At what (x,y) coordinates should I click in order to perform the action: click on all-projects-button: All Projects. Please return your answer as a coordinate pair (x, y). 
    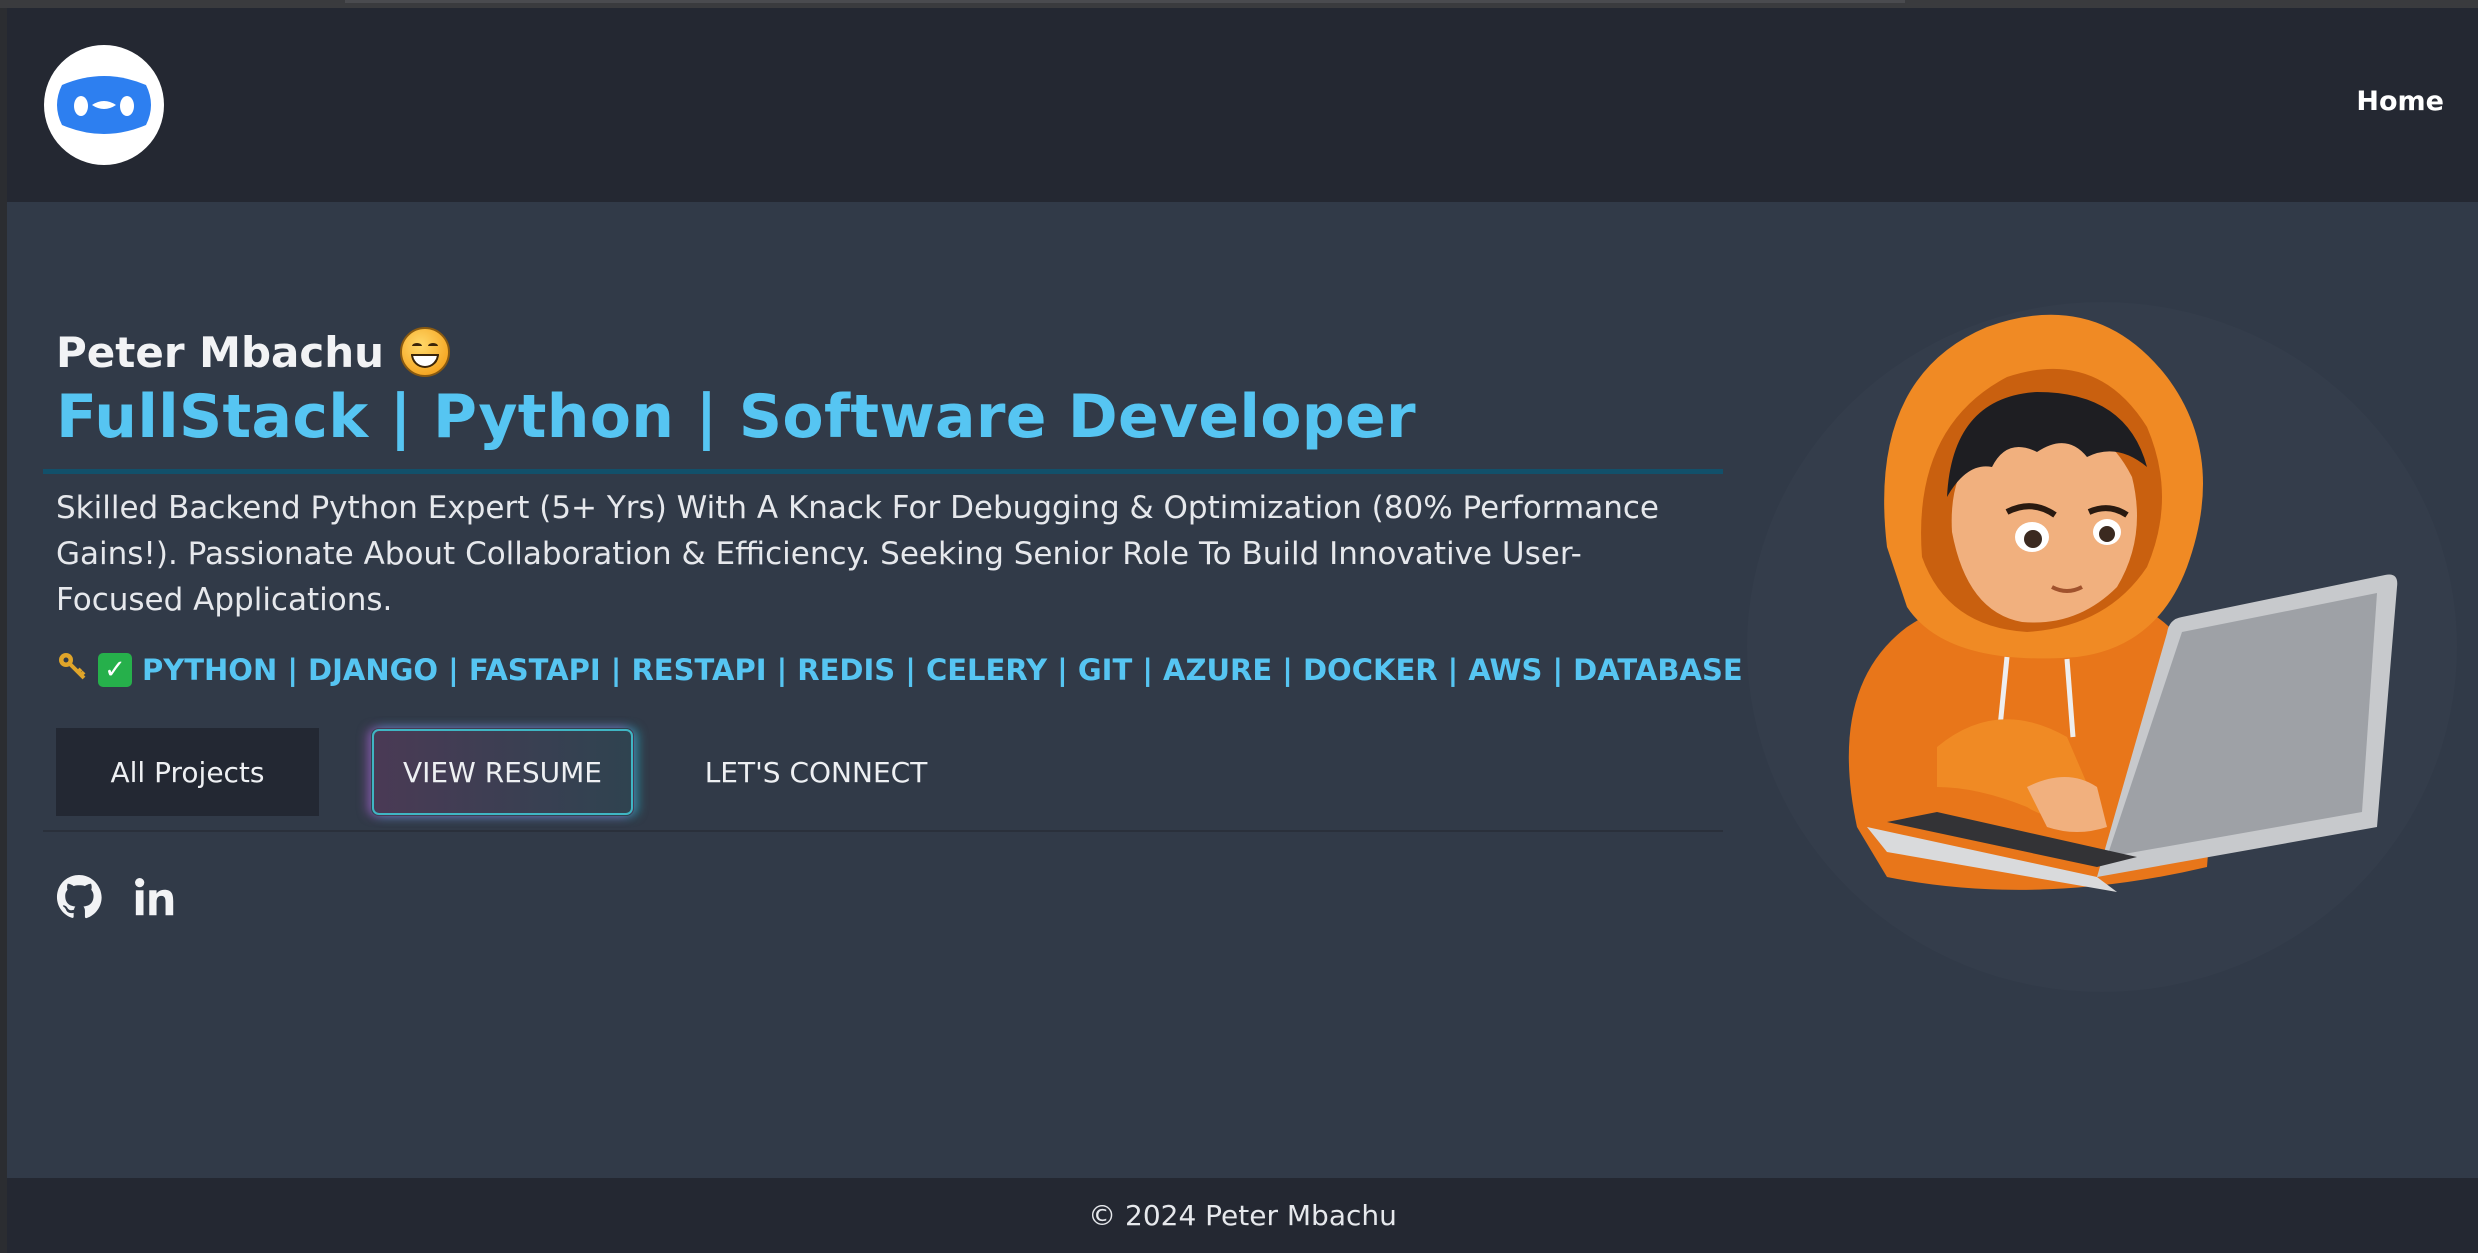
    Looking at the image, I should click on (187, 772).